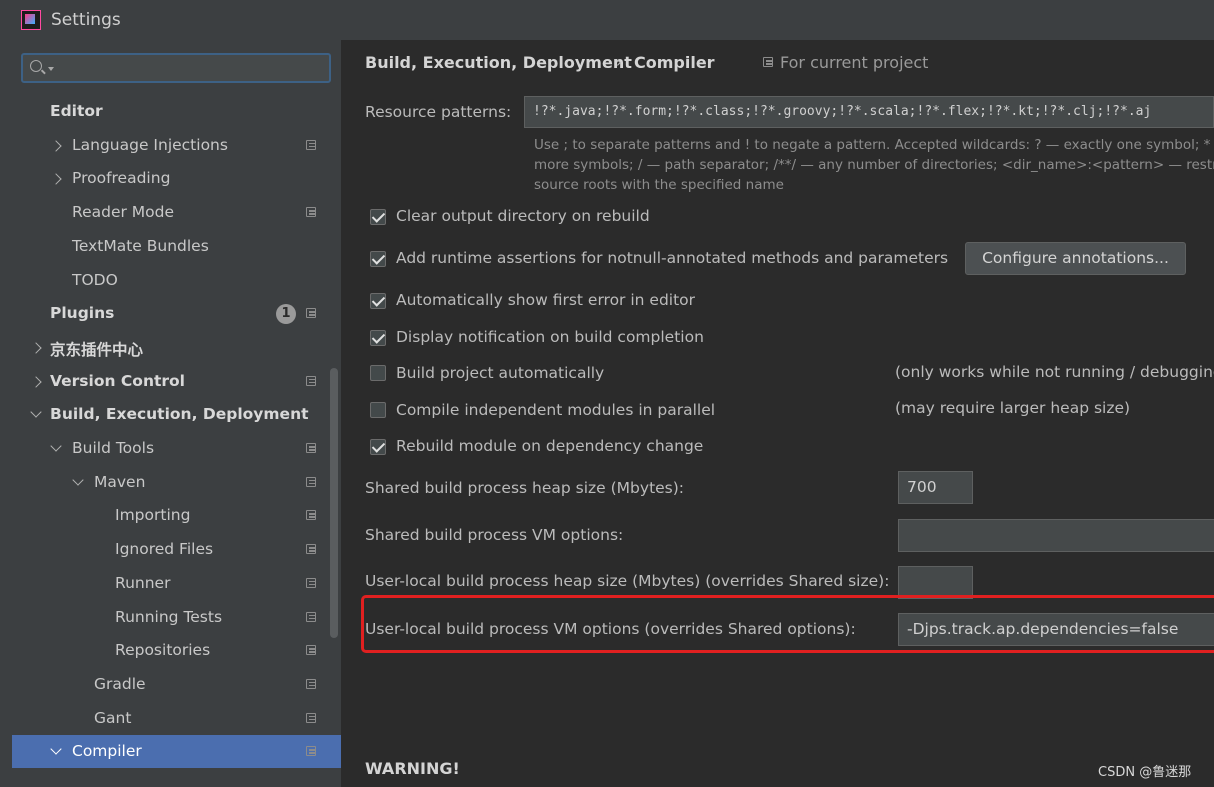  Describe the element at coordinates (523, 216) in the screenshot. I see `clear-output-label: Clear output directory on rebuild` at that location.